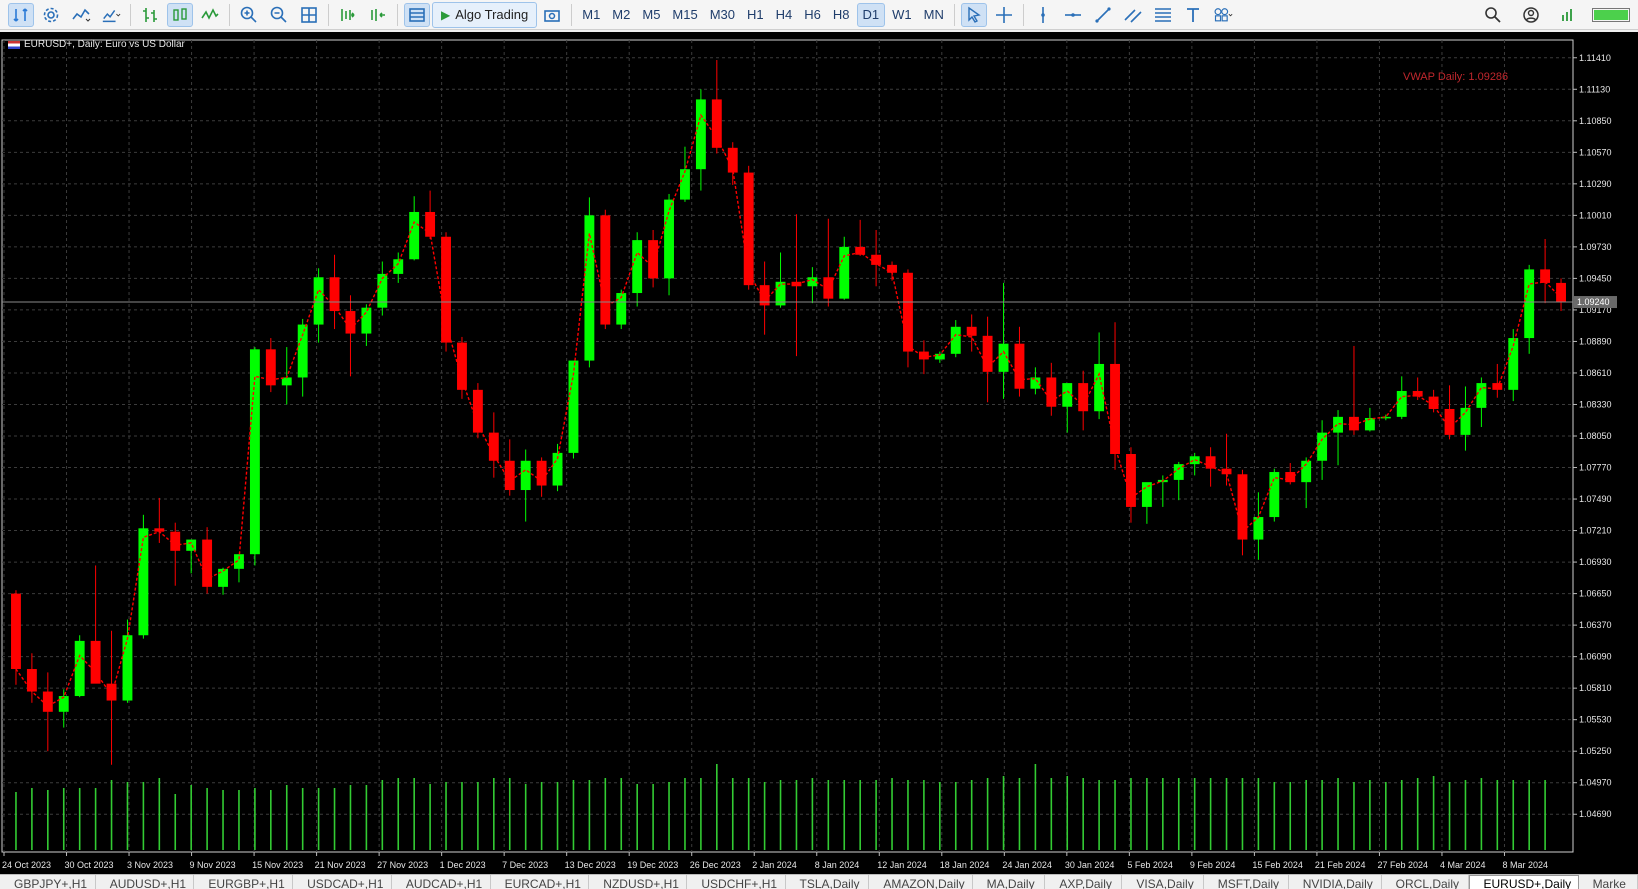 This screenshot has width=1638, height=889. Describe the element at coordinates (48, 882) in the screenshot. I see `tab-gbpjpy-h1: GBPJPY+,H1` at that location.